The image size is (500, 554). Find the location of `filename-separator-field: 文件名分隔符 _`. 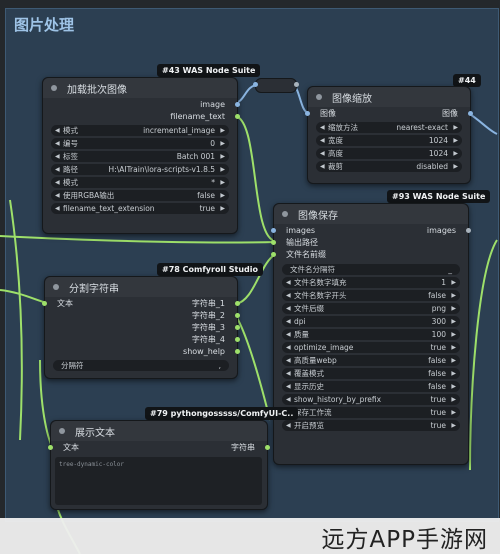

filename-separator-field: 文件名分隔符 _ is located at coordinates (371, 269).